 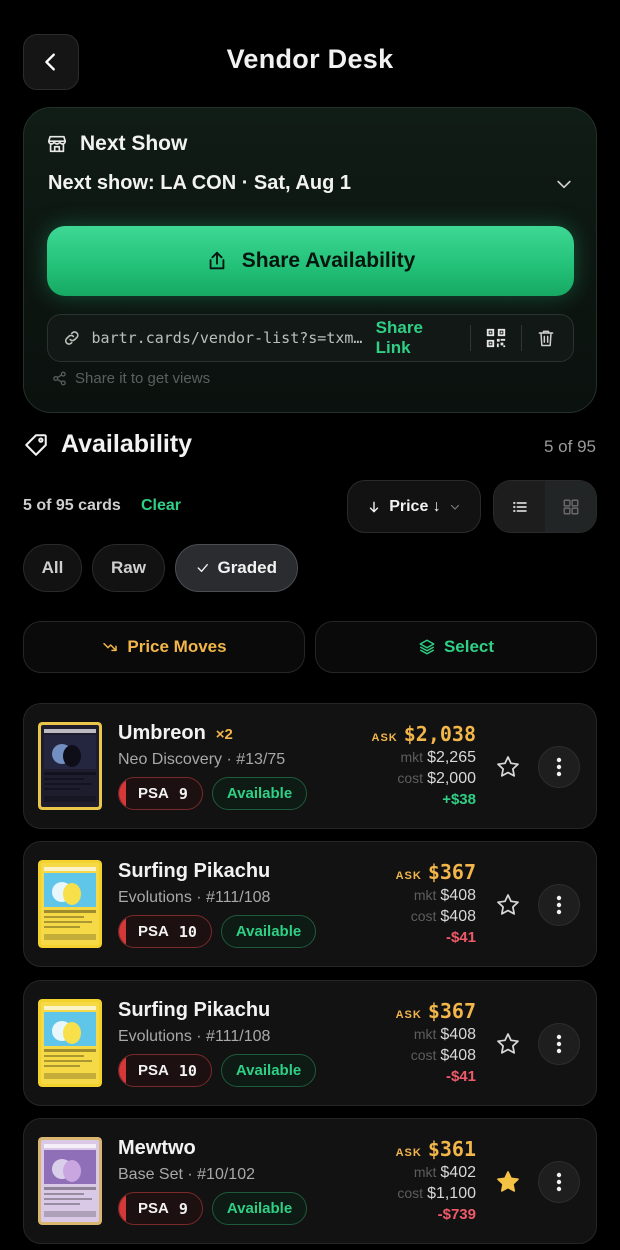 What do you see at coordinates (418, 338) in the screenshot?
I see `share-link-button: Share Link` at bounding box center [418, 338].